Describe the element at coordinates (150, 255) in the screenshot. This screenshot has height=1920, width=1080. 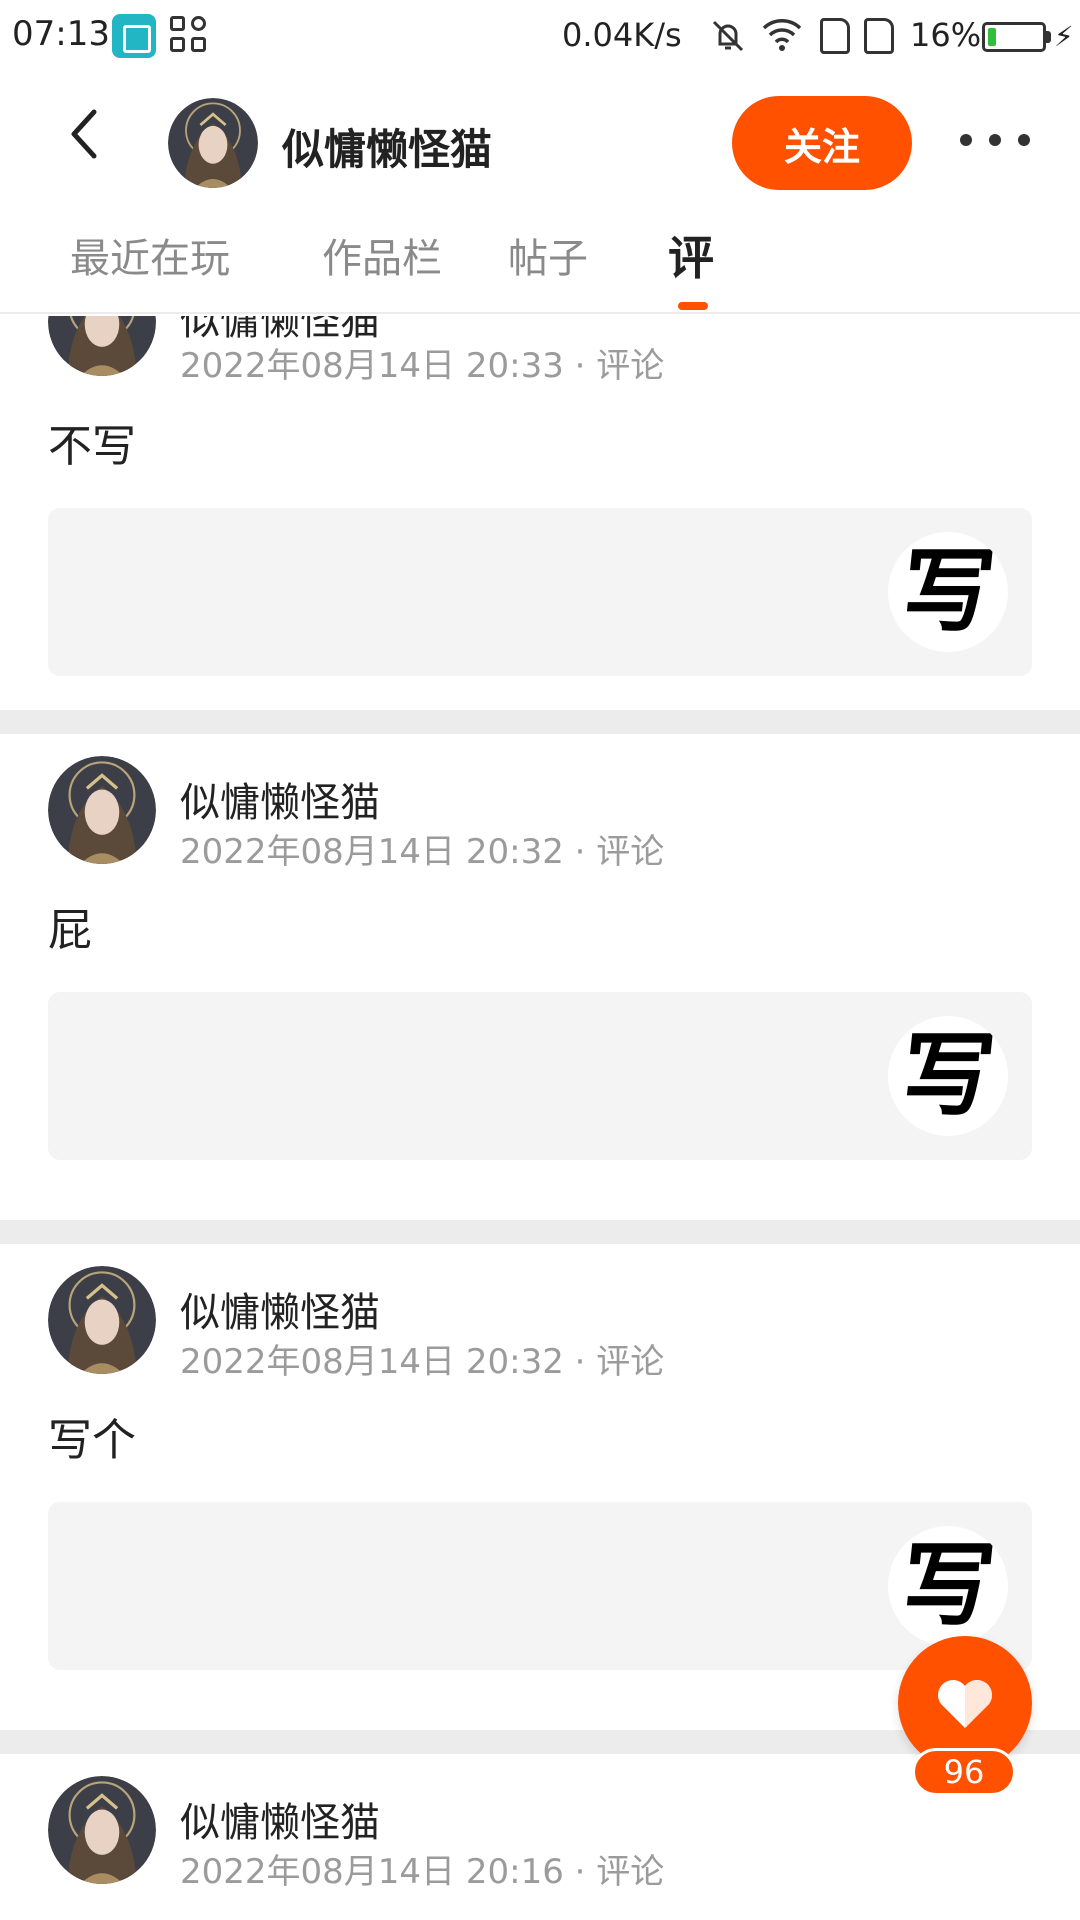
I see `tab-recently-played: 最近在玩` at that location.